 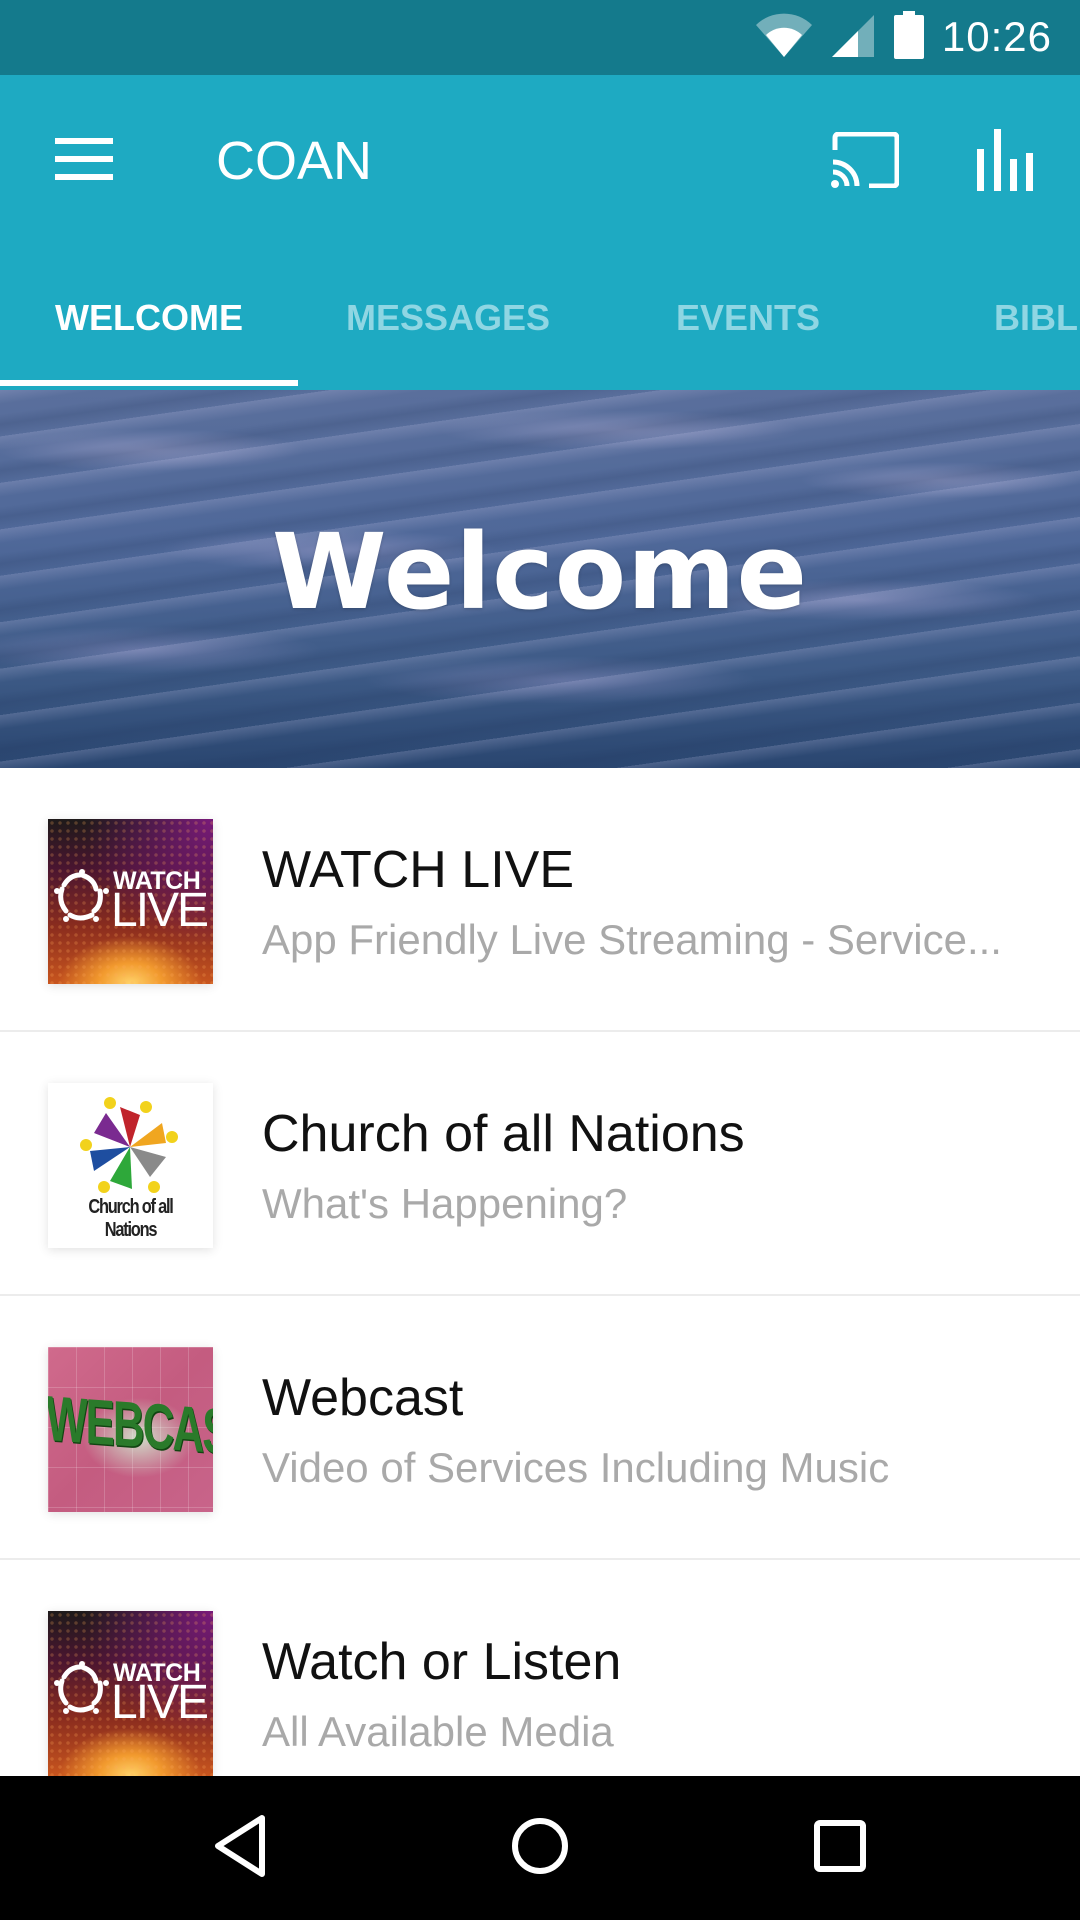 I want to click on status-bar: 10:26, so click(x=540, y=37).